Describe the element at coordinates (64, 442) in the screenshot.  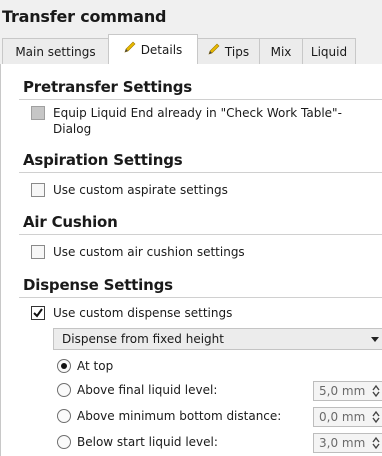
I see `radio-below-start-liquid-level` at that location.